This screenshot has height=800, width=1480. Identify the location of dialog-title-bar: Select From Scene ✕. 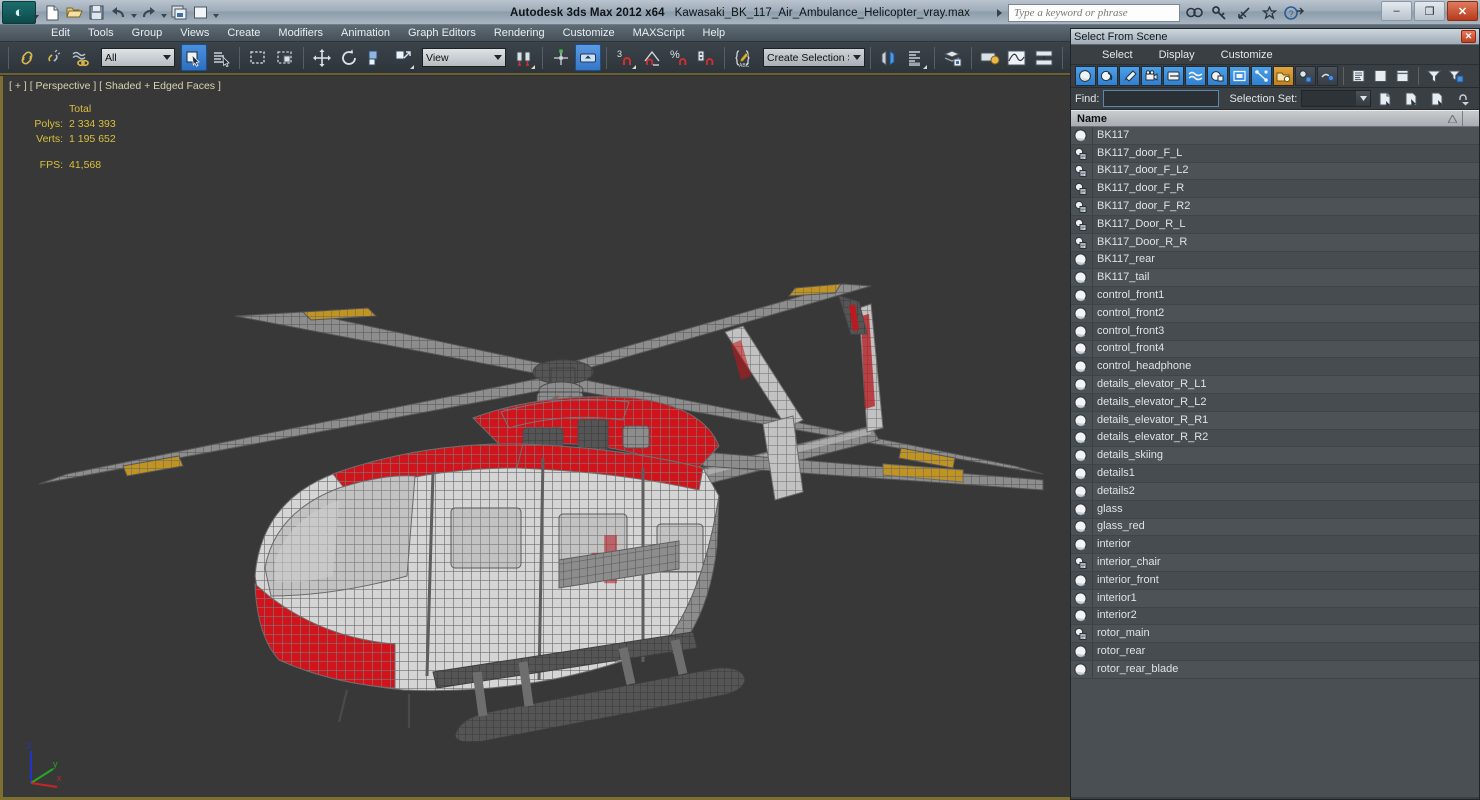
(1275, 37).